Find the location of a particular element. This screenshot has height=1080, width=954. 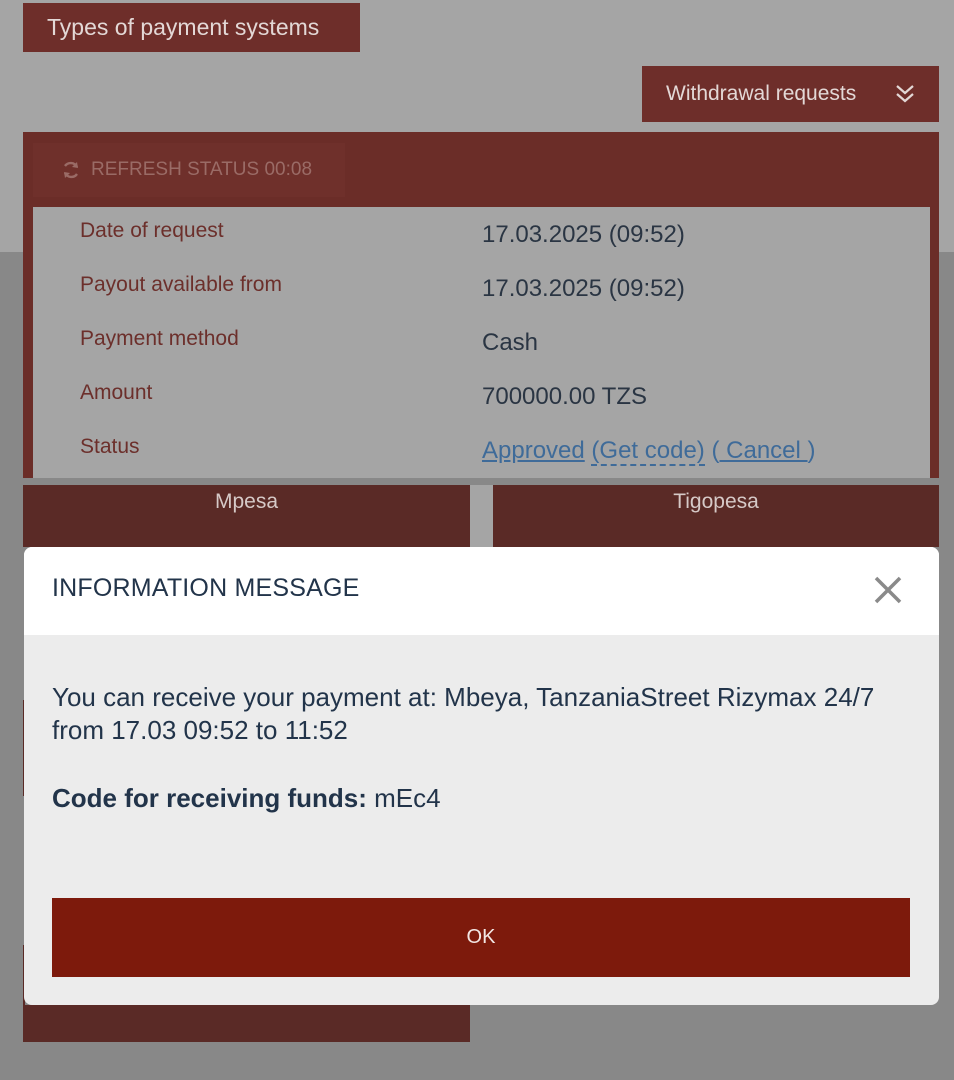

get-code-link: (Get code) is located at coordinates (648, 451).